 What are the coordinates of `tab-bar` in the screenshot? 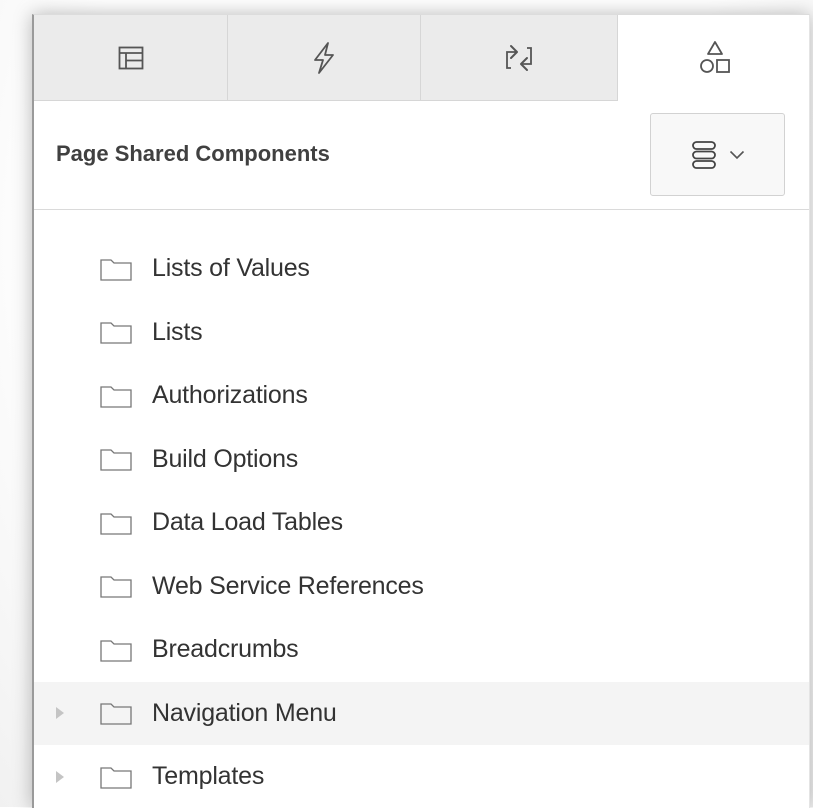 It's located at (421, 58).